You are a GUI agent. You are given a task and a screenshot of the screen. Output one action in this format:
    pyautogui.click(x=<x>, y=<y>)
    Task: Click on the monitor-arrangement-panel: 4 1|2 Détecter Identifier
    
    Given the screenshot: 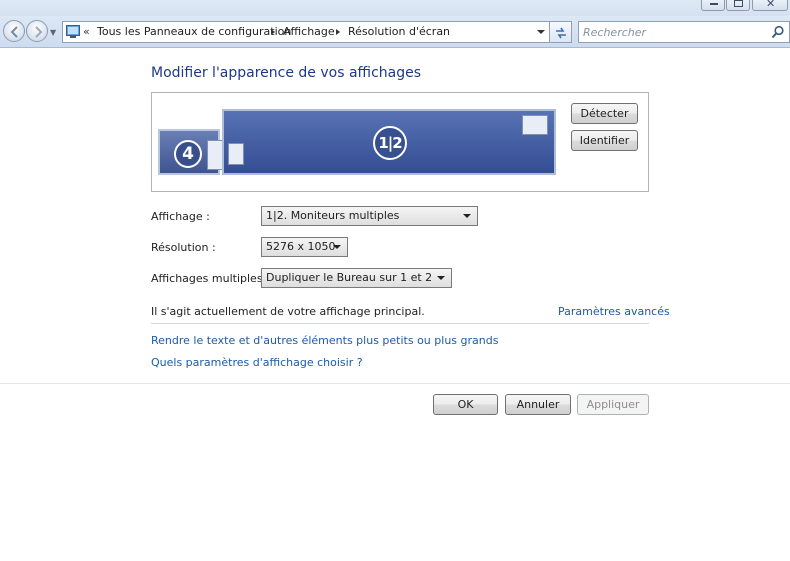 What is the action you would take?
    pyautogui.click(x=400, y=142)
    